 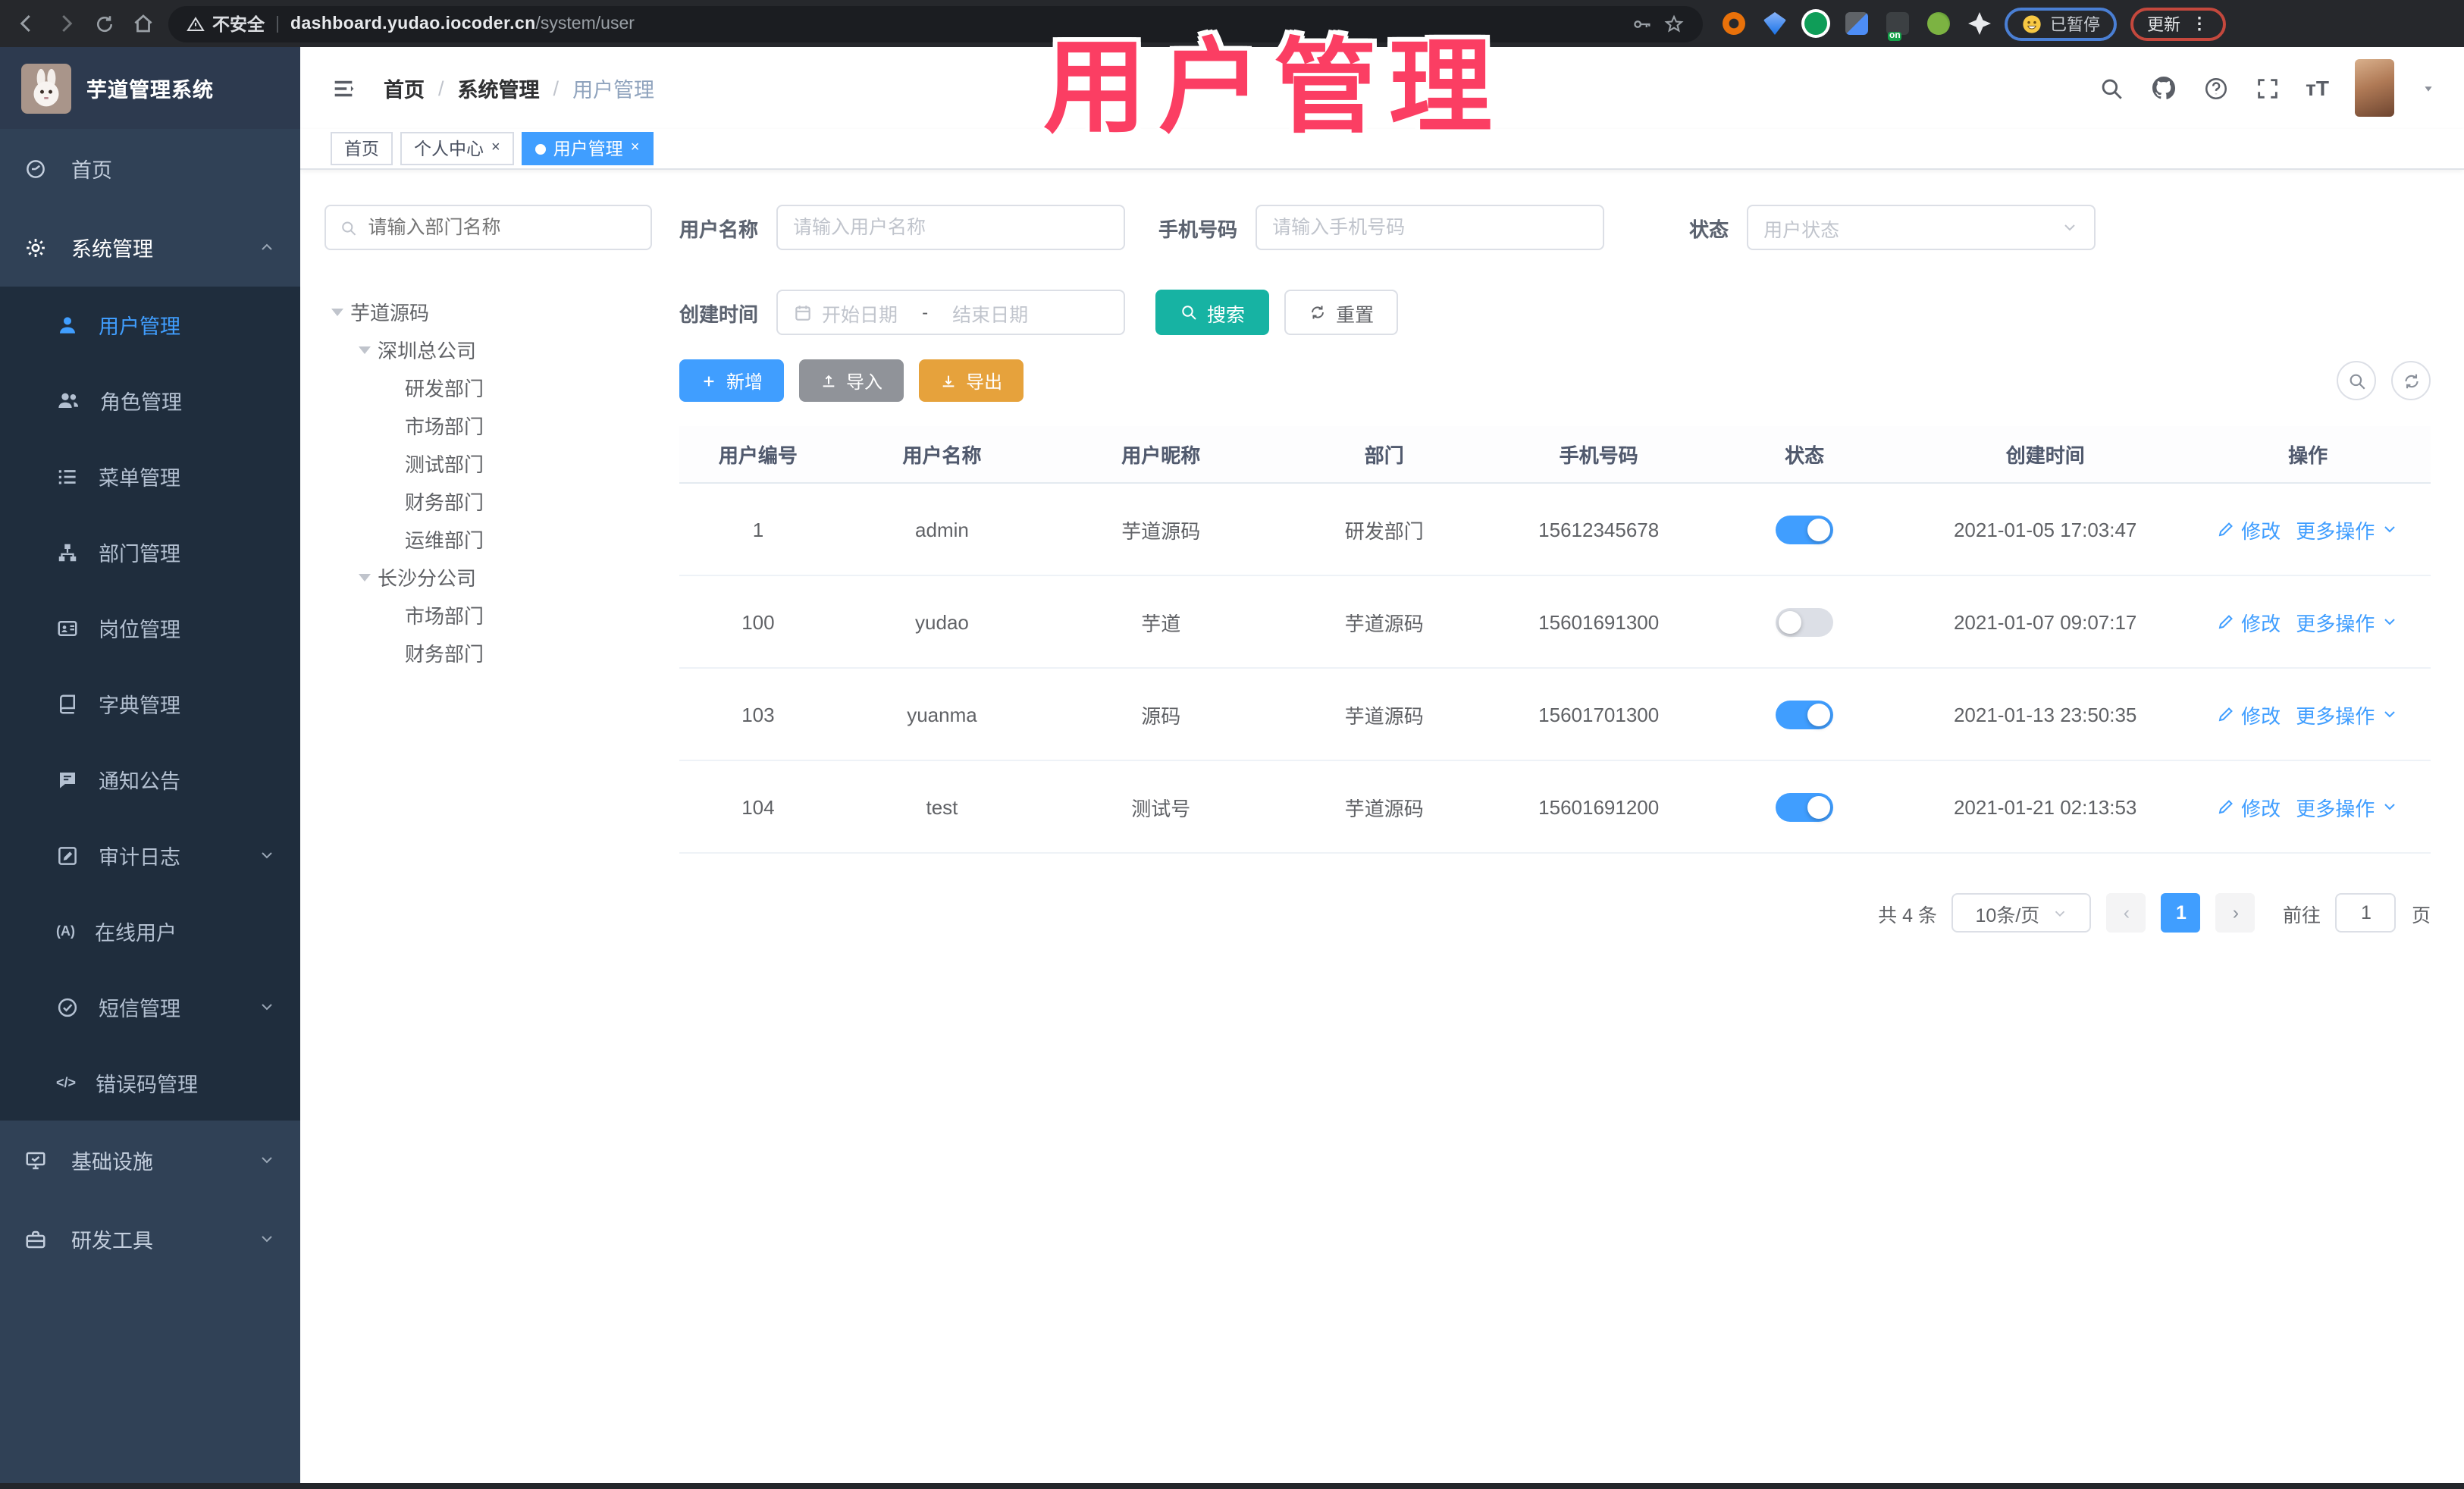 I want to click on font-size-icon: тT, so click(x=2317, y=88).